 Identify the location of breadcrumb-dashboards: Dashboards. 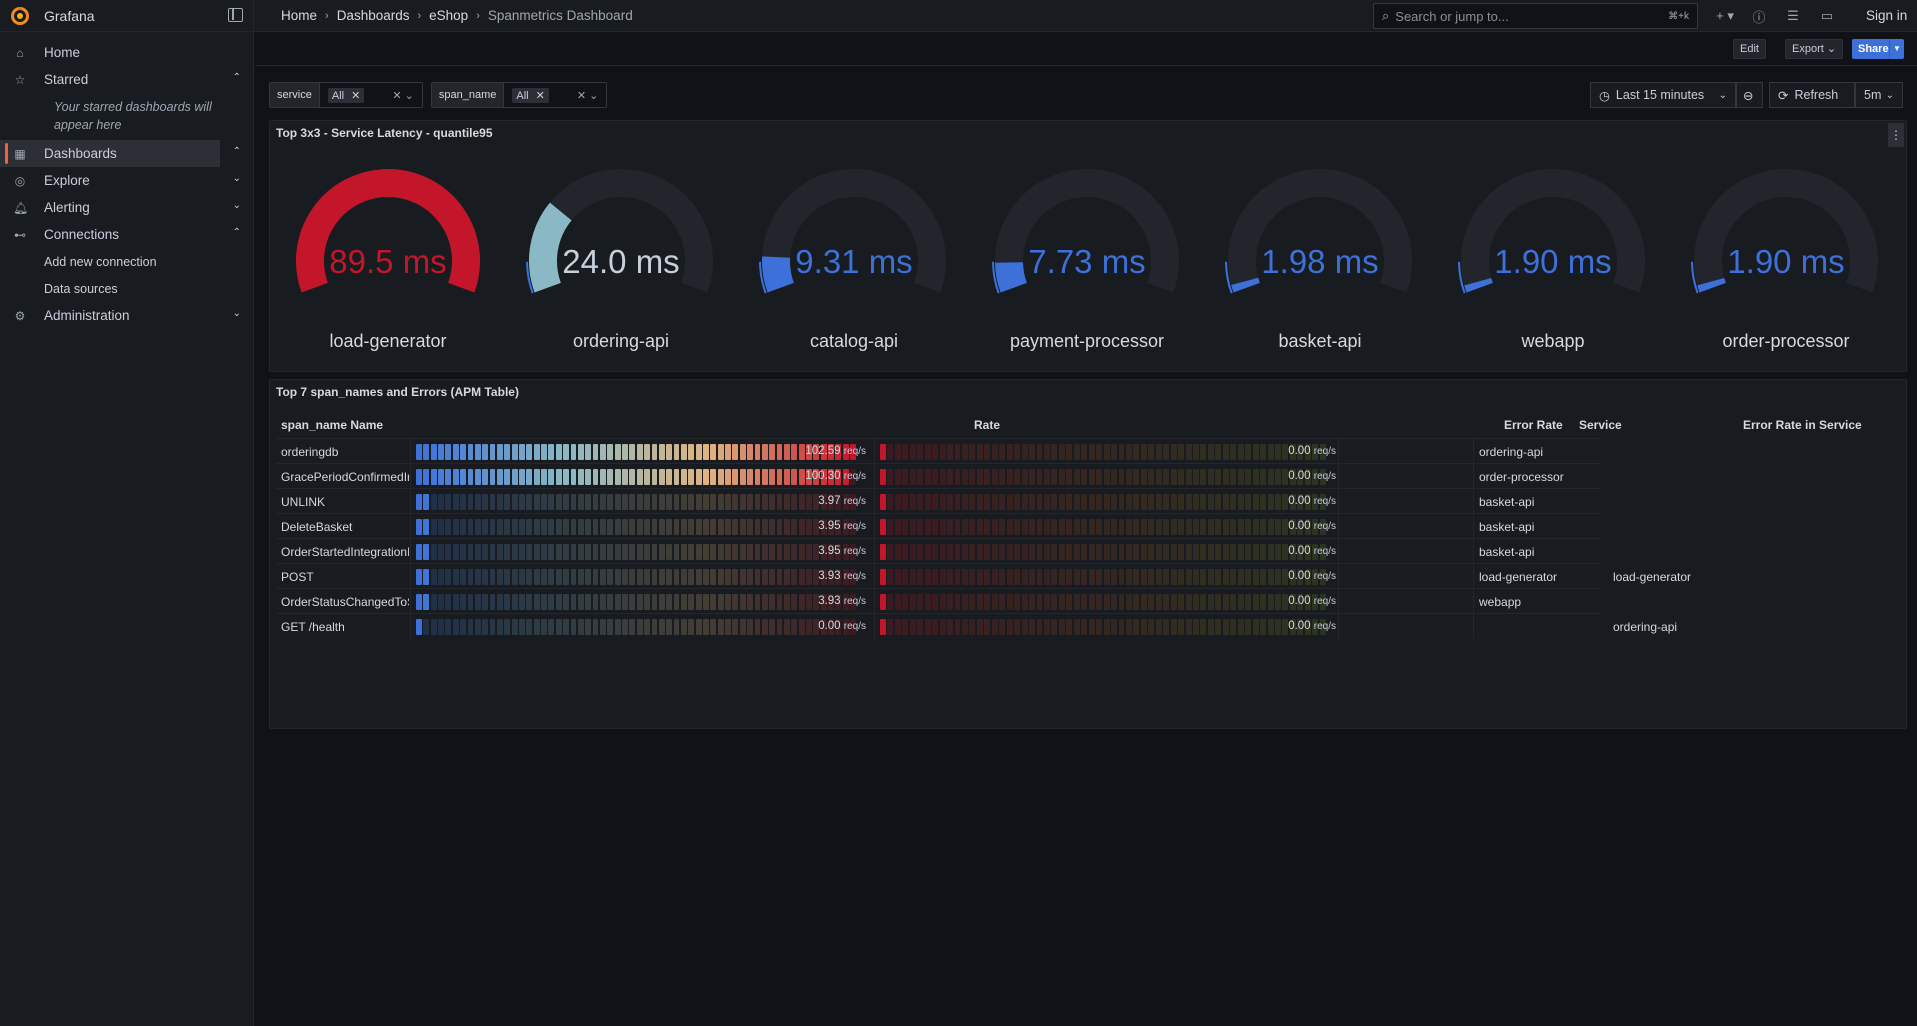
(373, 15).